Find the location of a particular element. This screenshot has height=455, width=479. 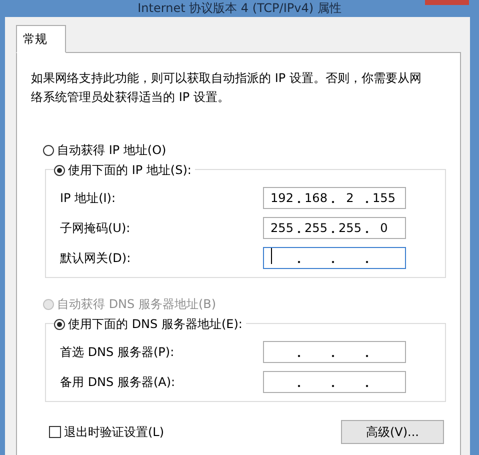

ip-octet: 168 is located at coordinates (316, 198).